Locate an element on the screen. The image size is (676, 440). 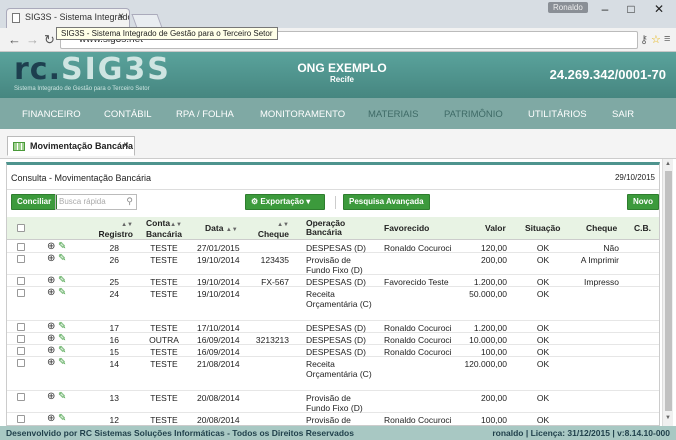
scrollbar-thumb is located at coordinates (668, 291).